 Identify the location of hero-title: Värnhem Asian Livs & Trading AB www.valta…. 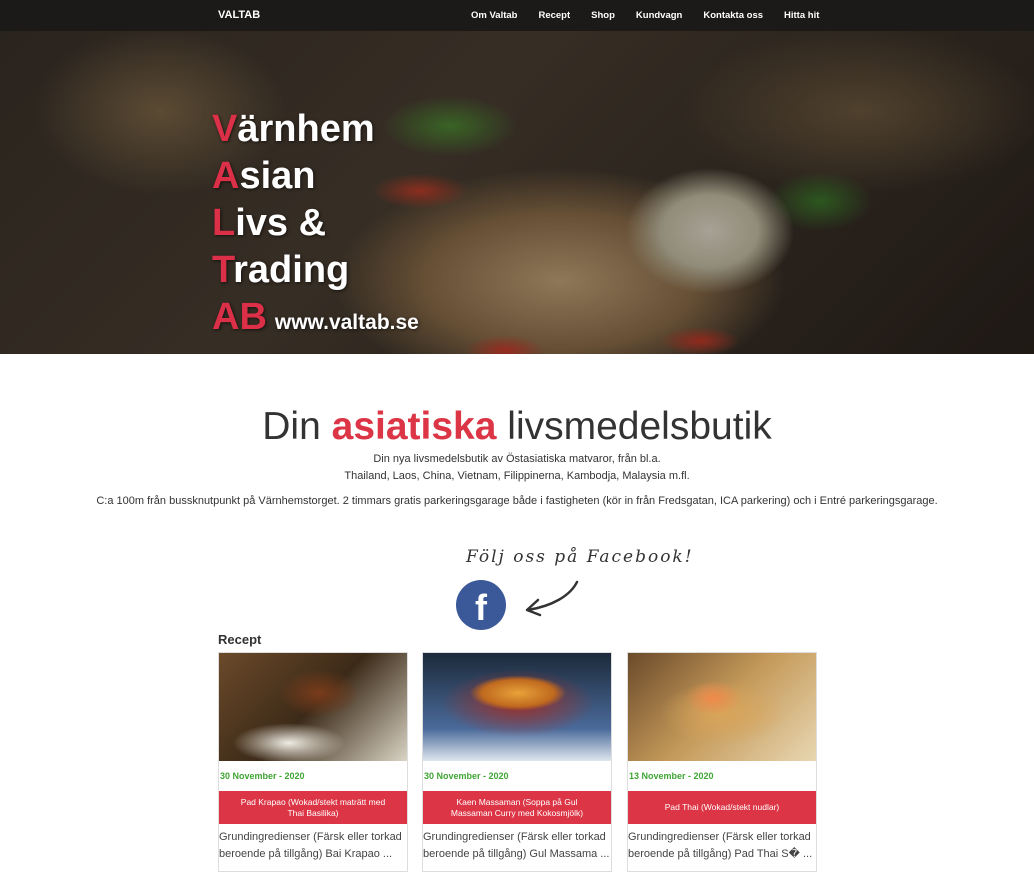
(315, 226).